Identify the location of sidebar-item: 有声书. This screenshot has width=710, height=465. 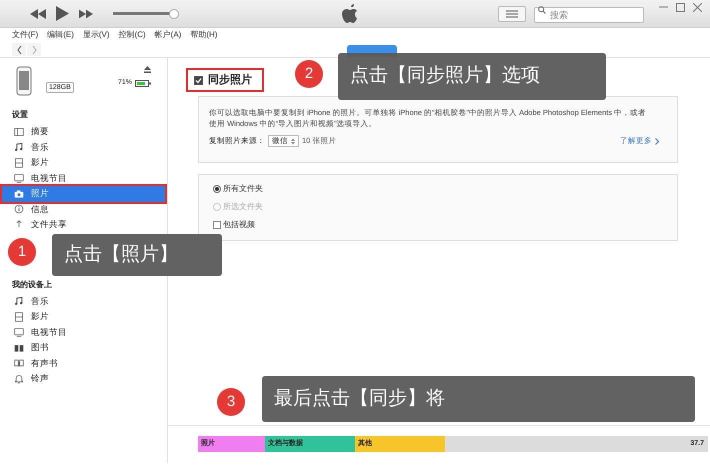
(83, 363).